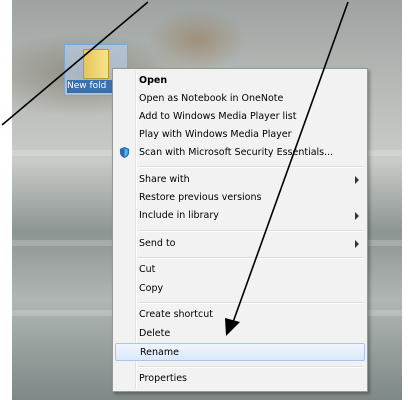 The width and height of the screenshot is (408, 400). What do you see at coordinates (240, 379) in the screenshot?
I see `menu-item-properties: Properties` at bounding box center [240, 379].